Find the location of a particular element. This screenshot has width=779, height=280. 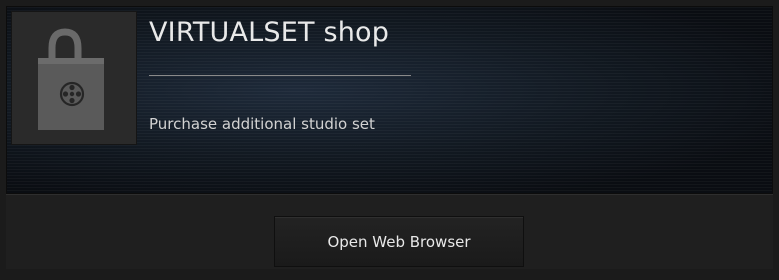

shop-subtitle: Purchase additional studio set is located at coordinates (262, 124).